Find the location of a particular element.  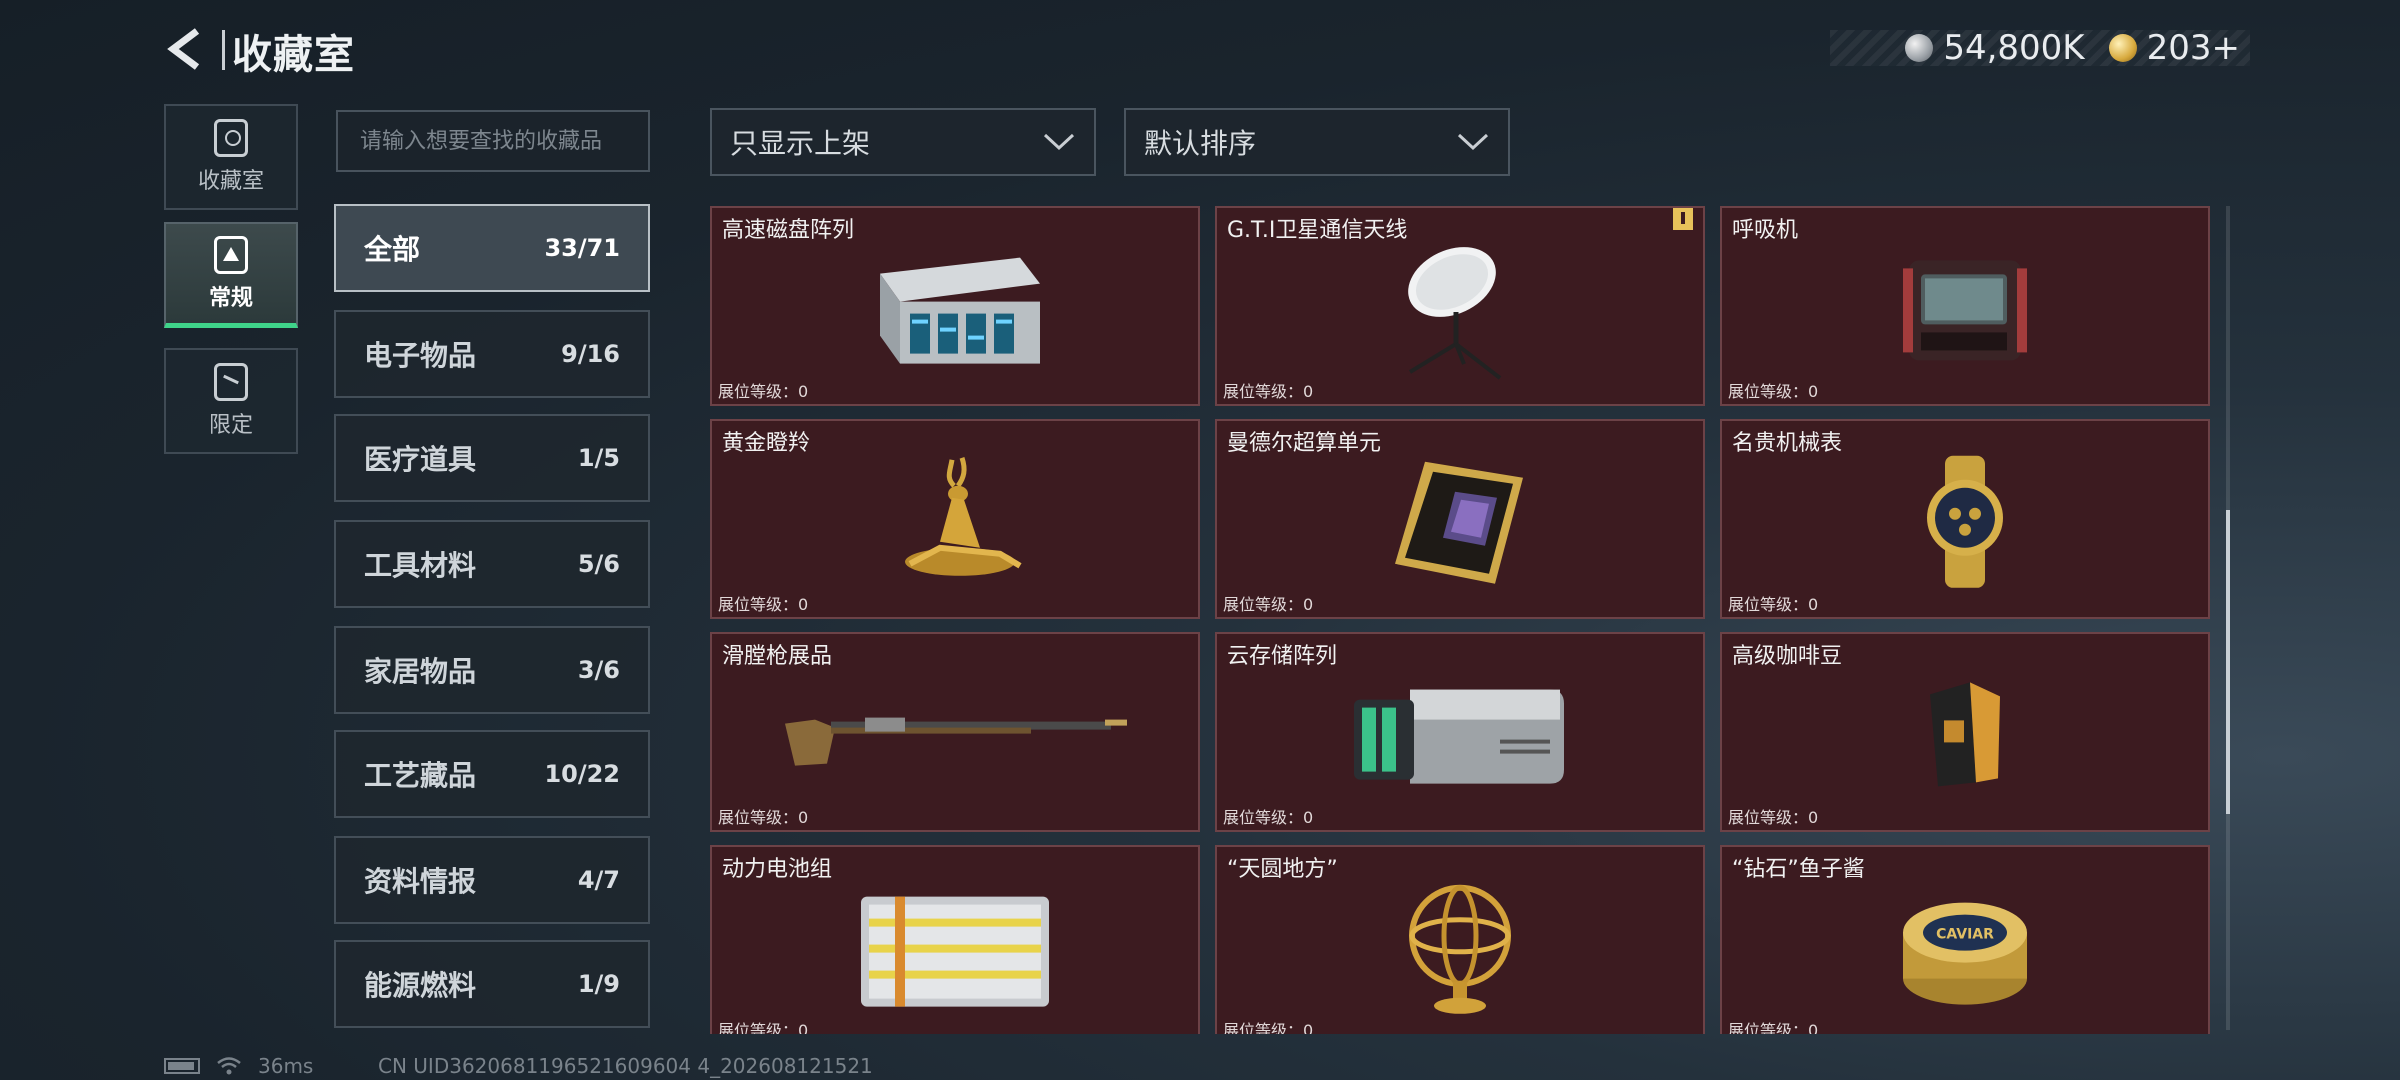

sort-dropdown: 默认排序 is located at coordinates (1317, 142).